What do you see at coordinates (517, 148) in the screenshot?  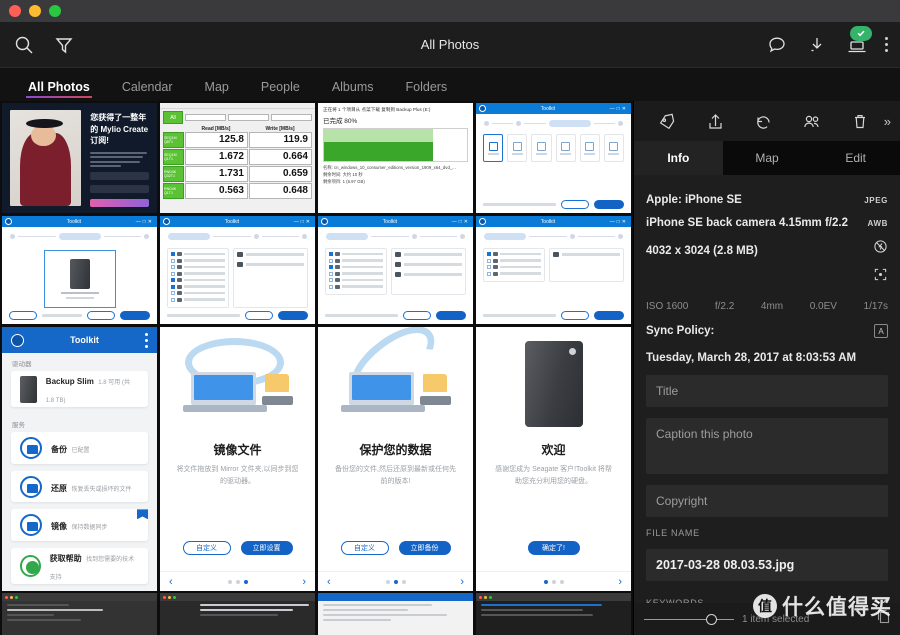 I see `wizard-tile-clock` at bounding box center [517, 148].